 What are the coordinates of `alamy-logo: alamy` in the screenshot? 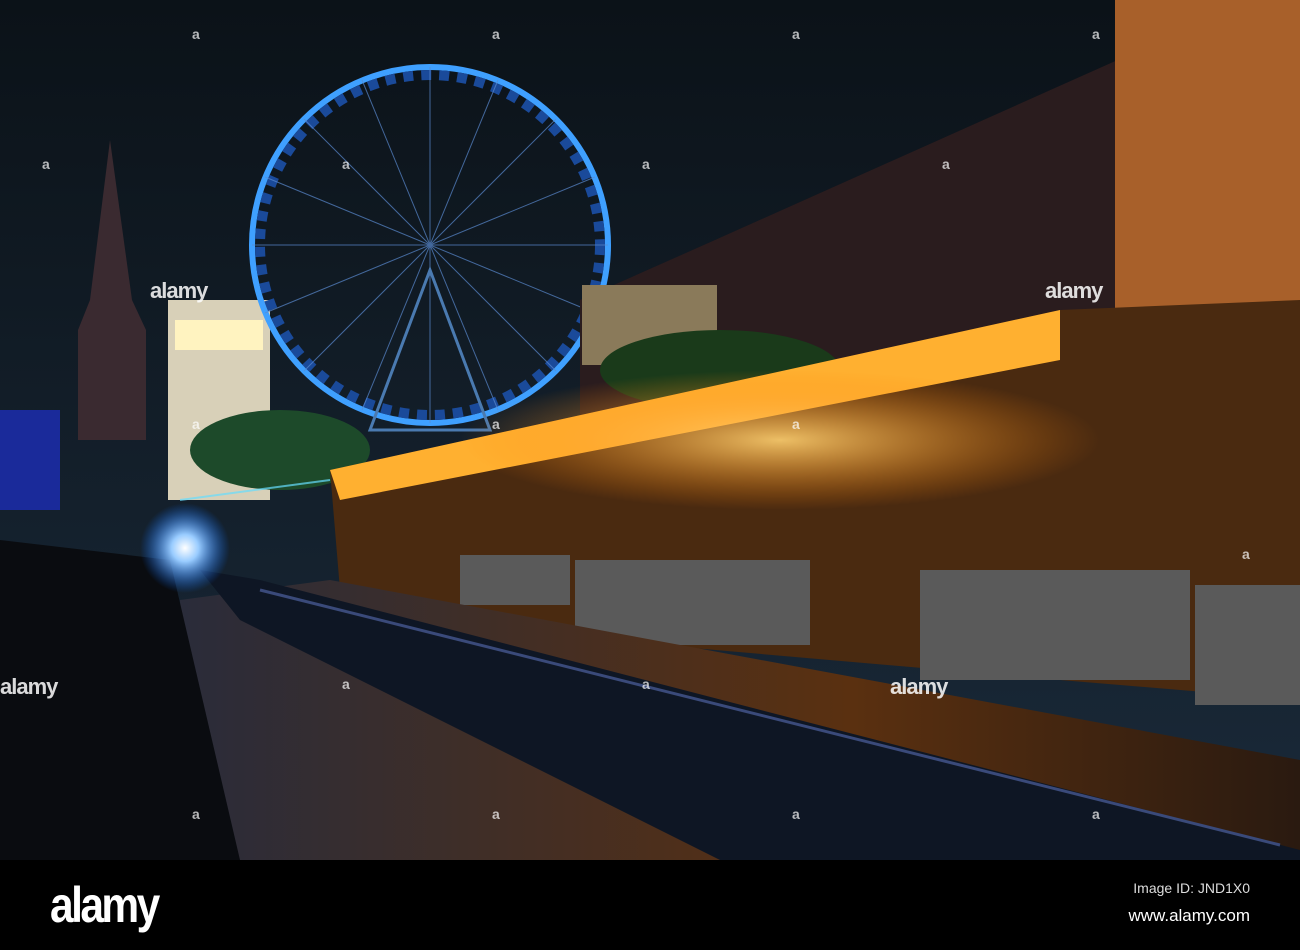 It's located at (105, 905).